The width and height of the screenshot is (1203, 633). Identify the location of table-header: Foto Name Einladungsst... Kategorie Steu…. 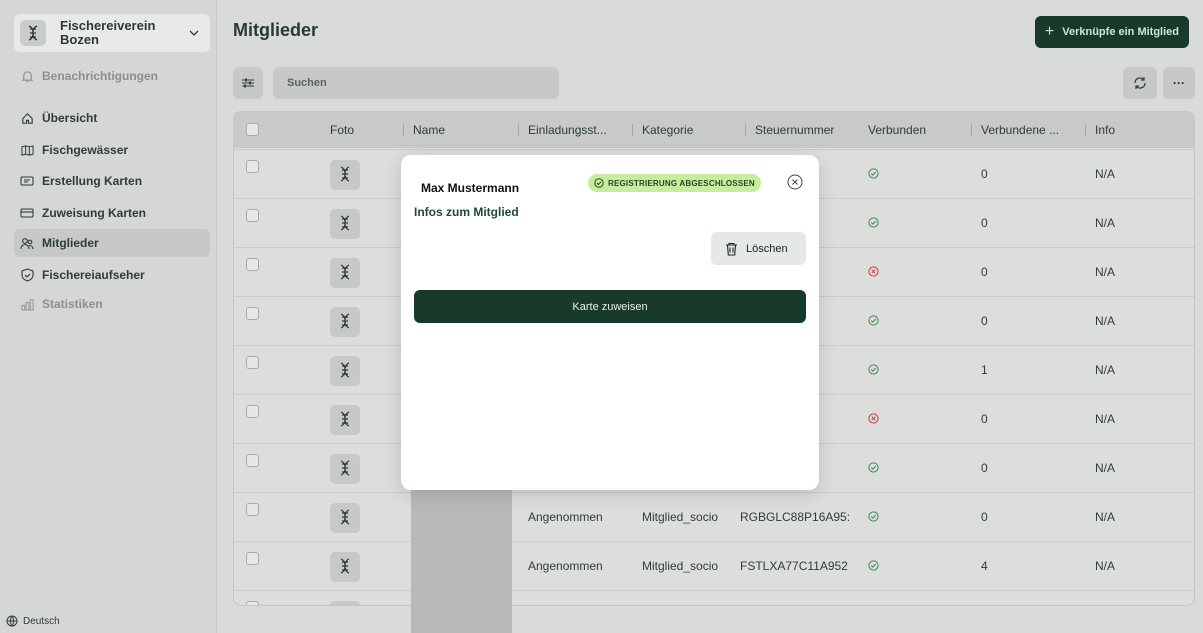
(714, 130).